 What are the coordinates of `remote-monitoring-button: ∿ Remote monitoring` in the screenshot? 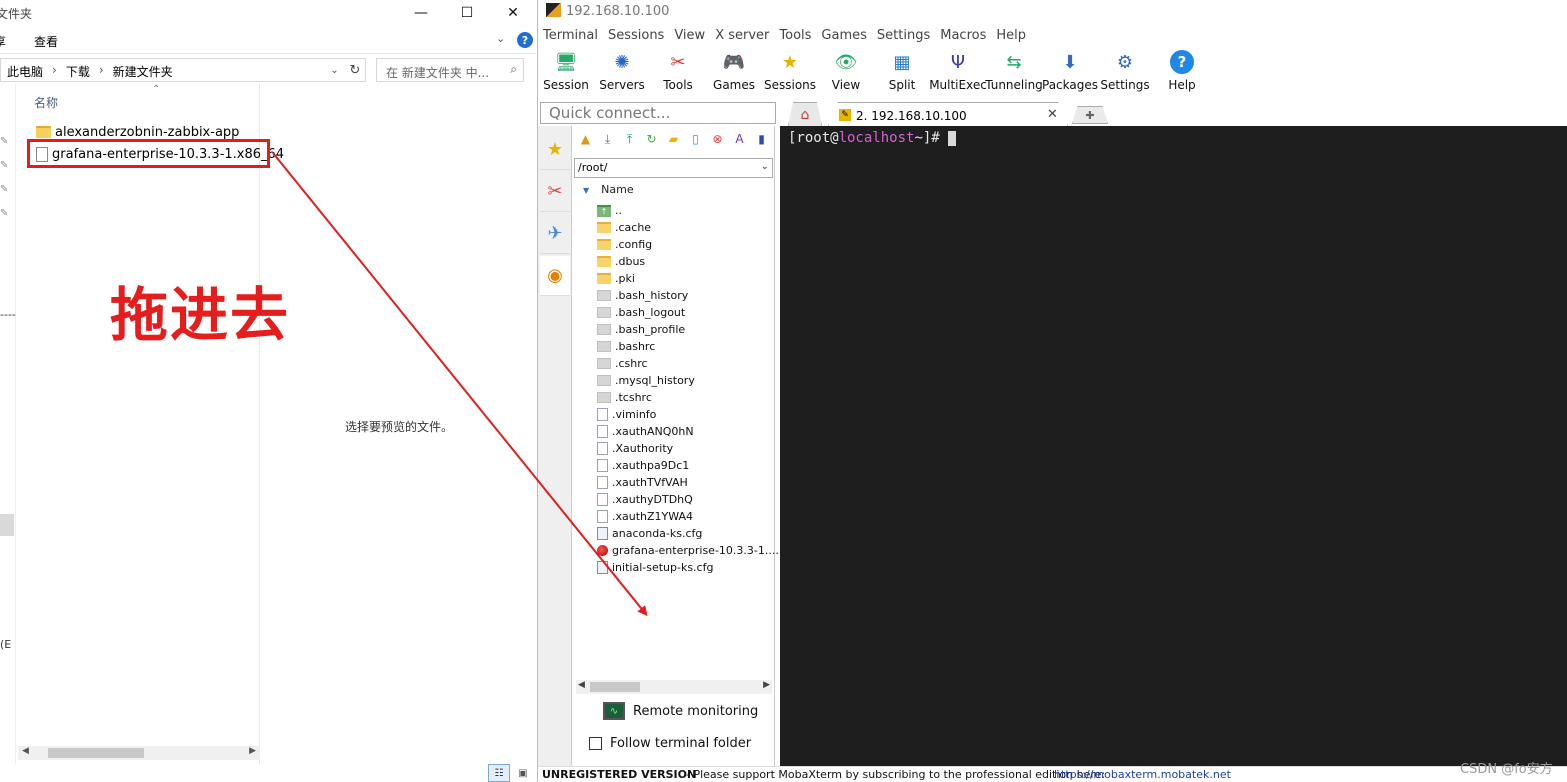 It's located at (680, 711).